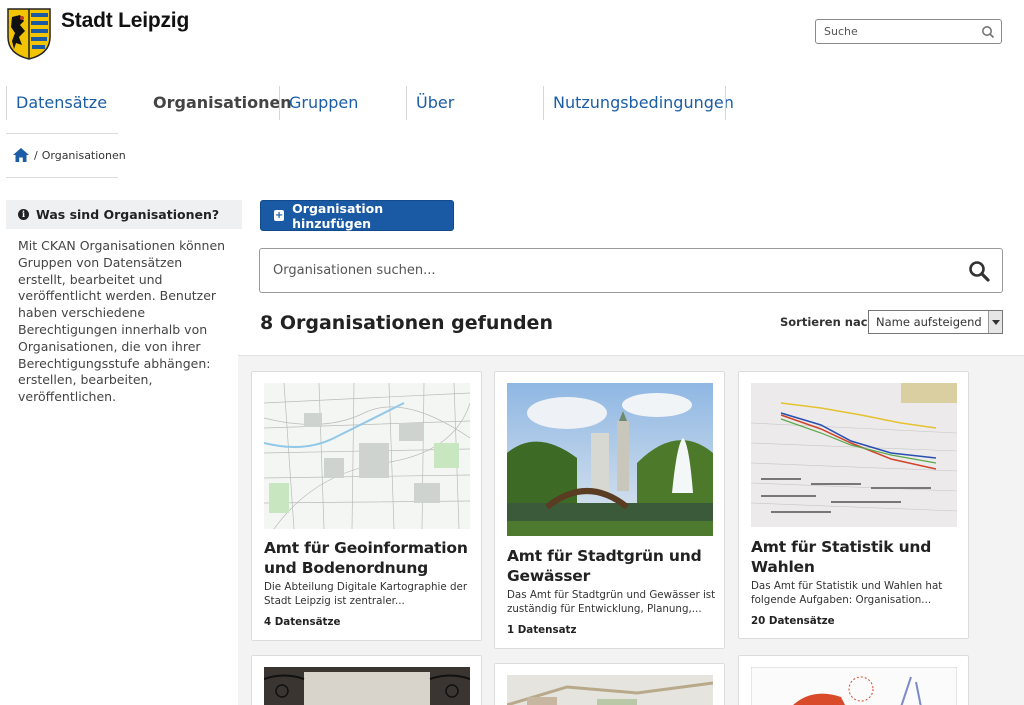 The image size is (1024, 705). What do you see at coordinates (542, 630) in the screenshot?
I see `card-dataset-count: 1 Datensatz` at bounding box center [542, 630].